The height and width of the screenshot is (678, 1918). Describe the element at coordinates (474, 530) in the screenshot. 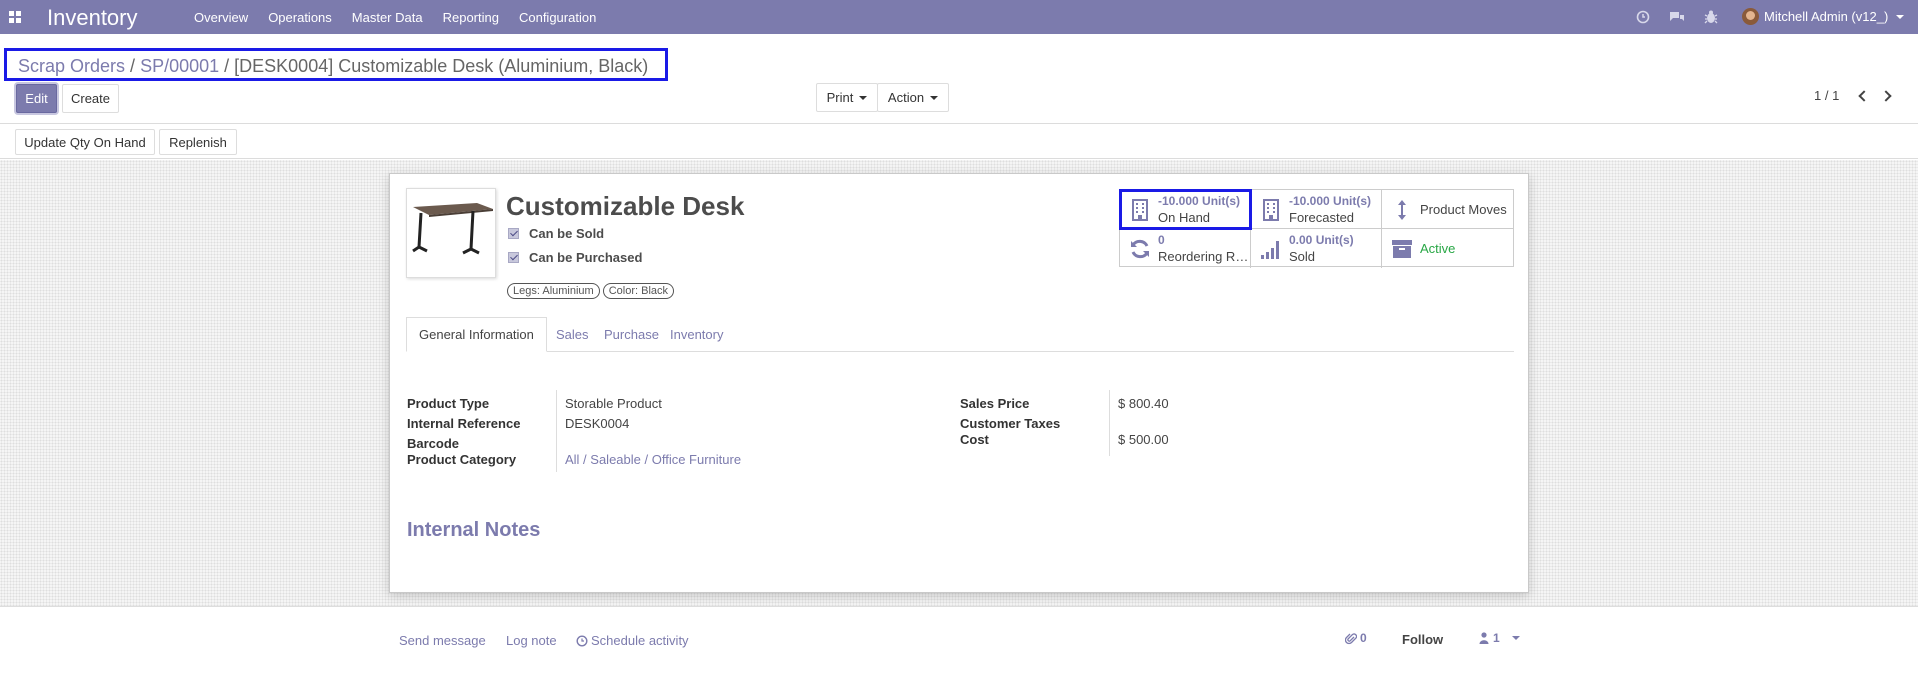

I see `internal-notes-title: Internal Notes` at that location.